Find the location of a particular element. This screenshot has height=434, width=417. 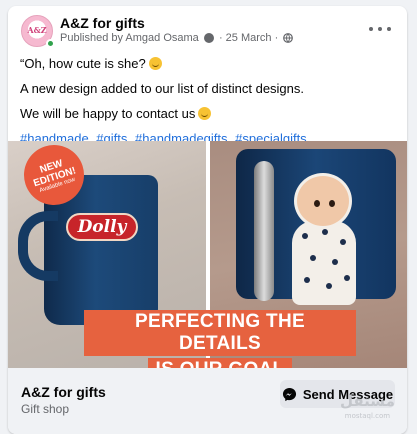

messenger-icon is located at coordinates (289, 394).